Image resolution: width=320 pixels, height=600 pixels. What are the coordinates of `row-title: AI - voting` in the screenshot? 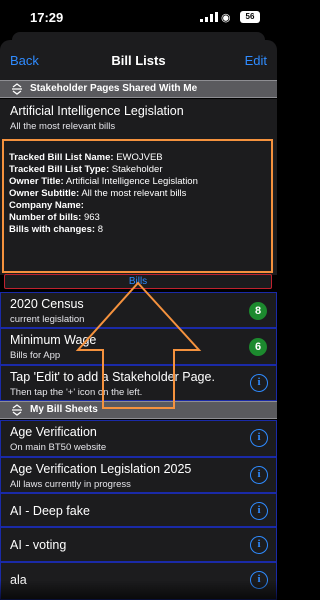 It's located at (38, 545).